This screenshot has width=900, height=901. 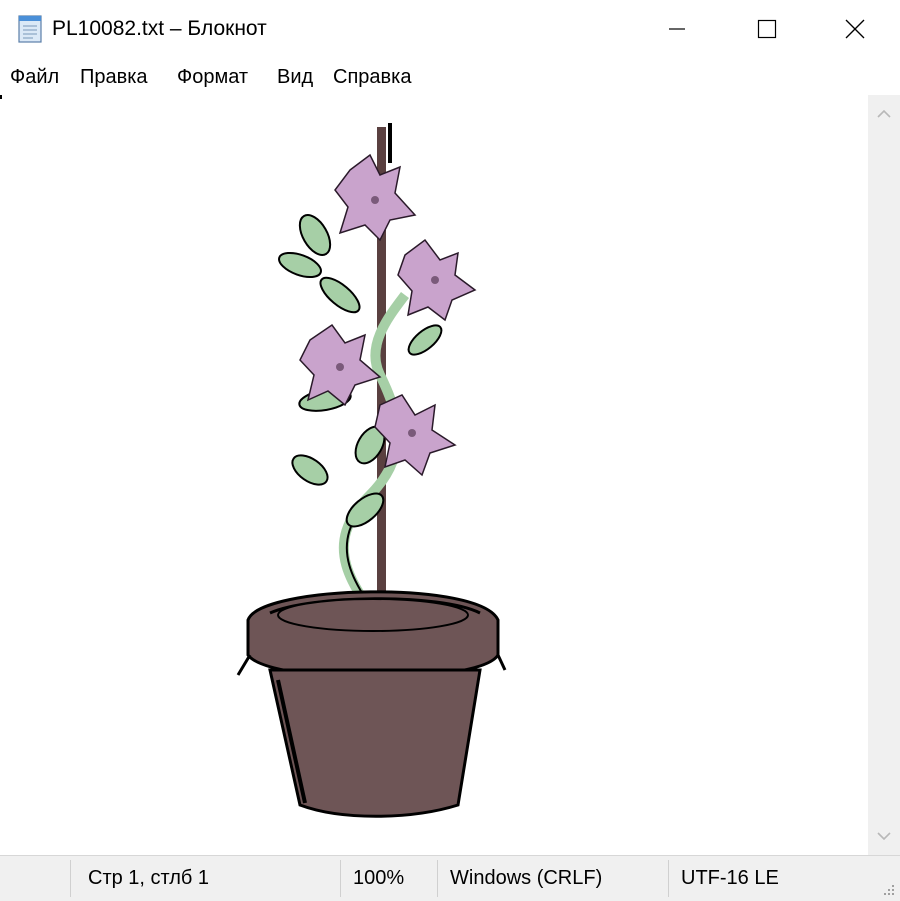 I want to click on window-title: PL10082.txt – Блокнот, so click(x=159, y=28).